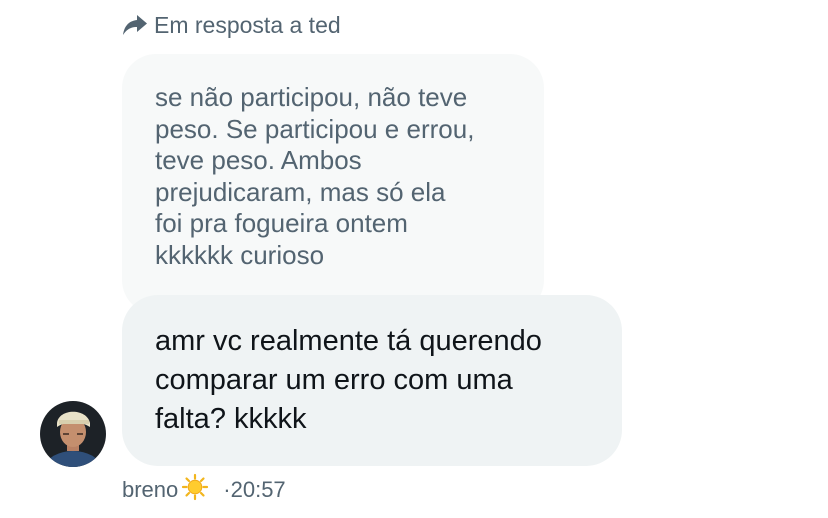 The width and height of the screenshot is (828, 518). Describe the element at coordinates (195, 490) in the screenshot. I see `sun-icon` at that location.